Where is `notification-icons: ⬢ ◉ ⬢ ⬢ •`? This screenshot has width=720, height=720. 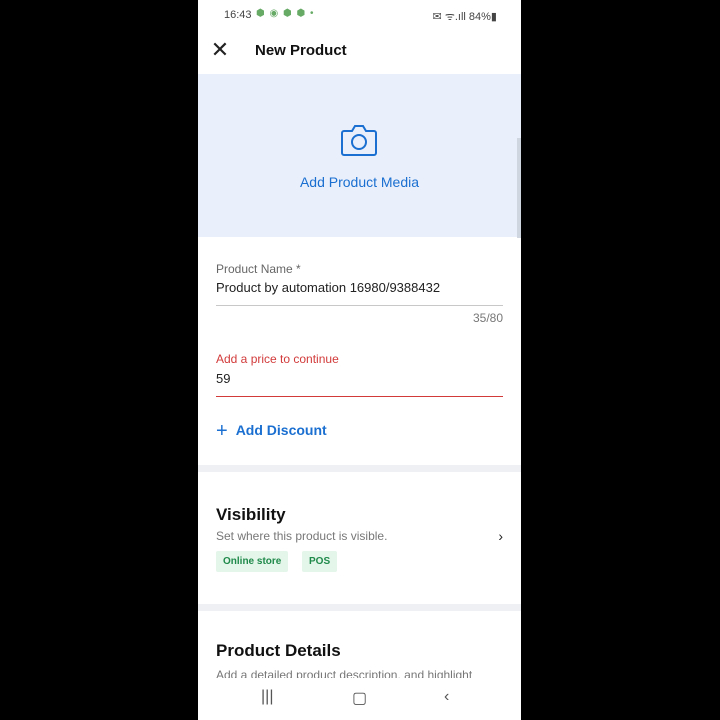 notification-icons: ⬢ ◉ ⬢ ⬢ • is located at coordinates (285, 13).